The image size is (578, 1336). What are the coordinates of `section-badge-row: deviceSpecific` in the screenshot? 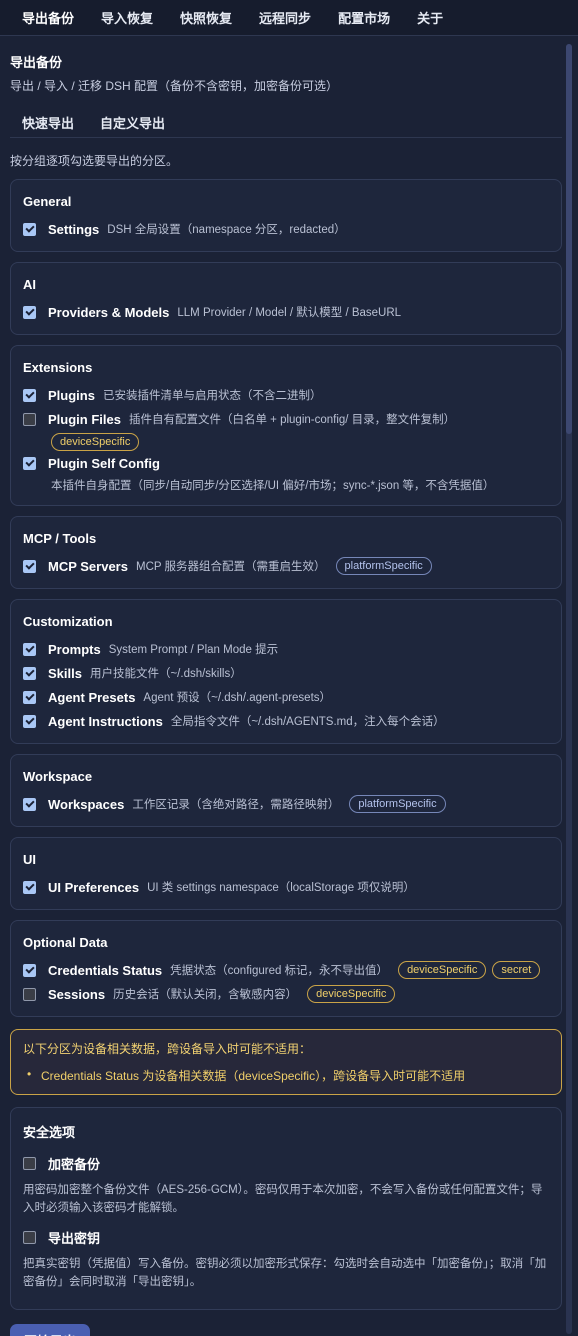 It's located at (286, 442).